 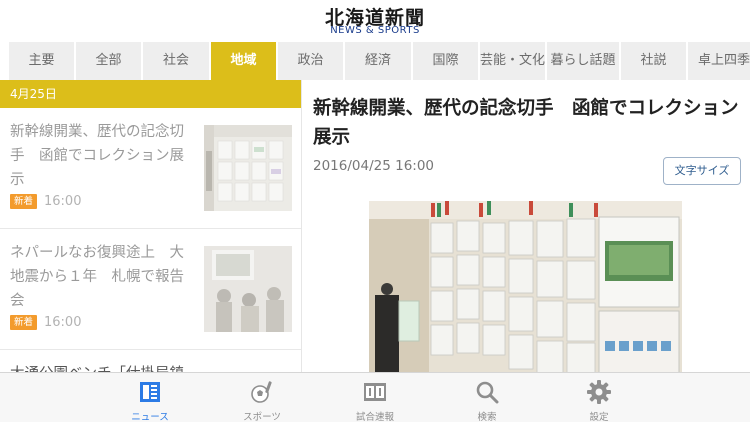 I want to click on list-item: ネパールなお復興途上 大地震から１年 札幌で報告会 新着 16:00, so click(x=150, y=289).